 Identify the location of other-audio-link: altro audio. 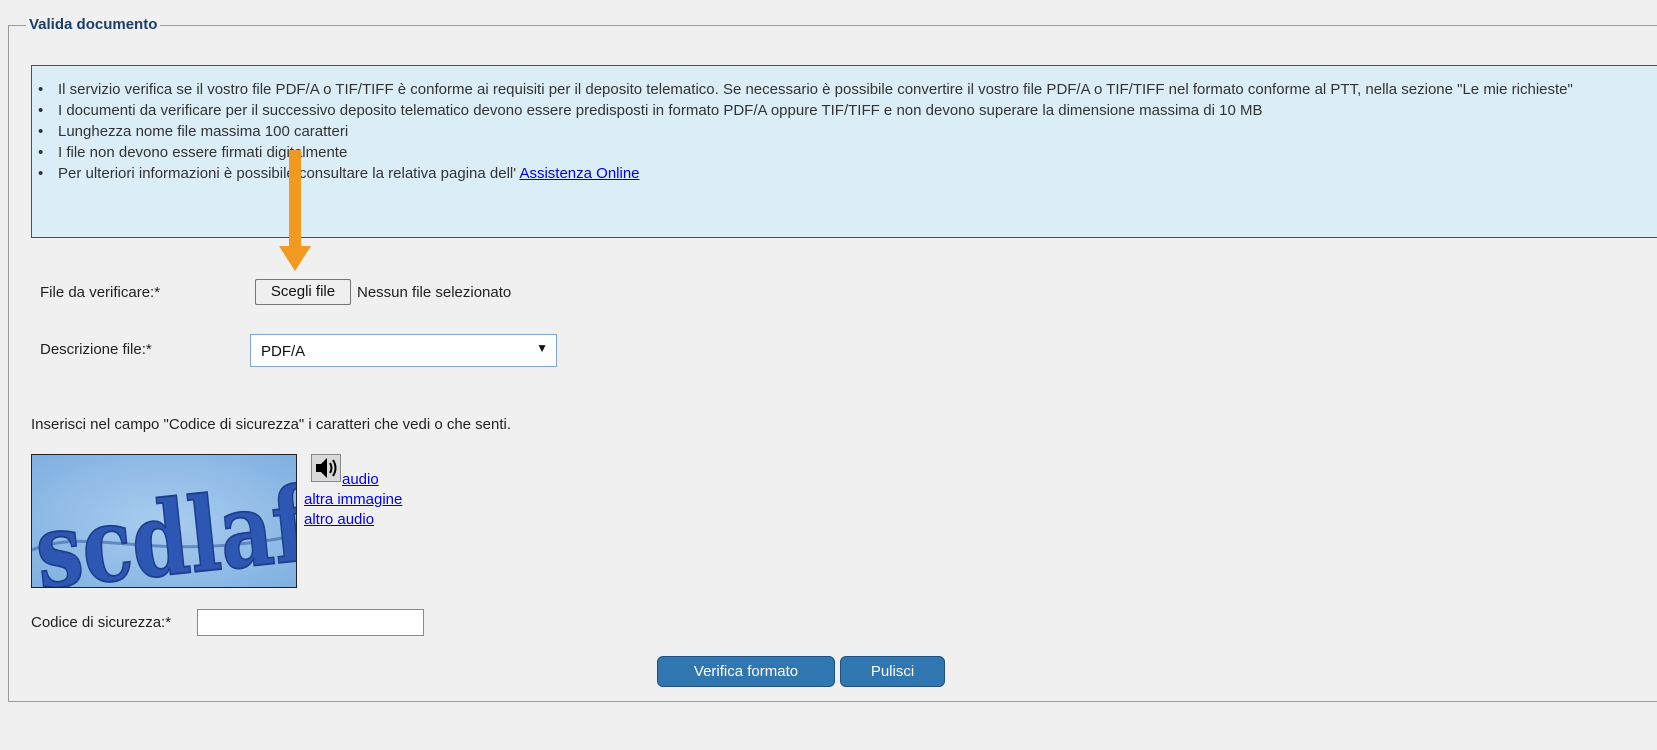
(339, 519).